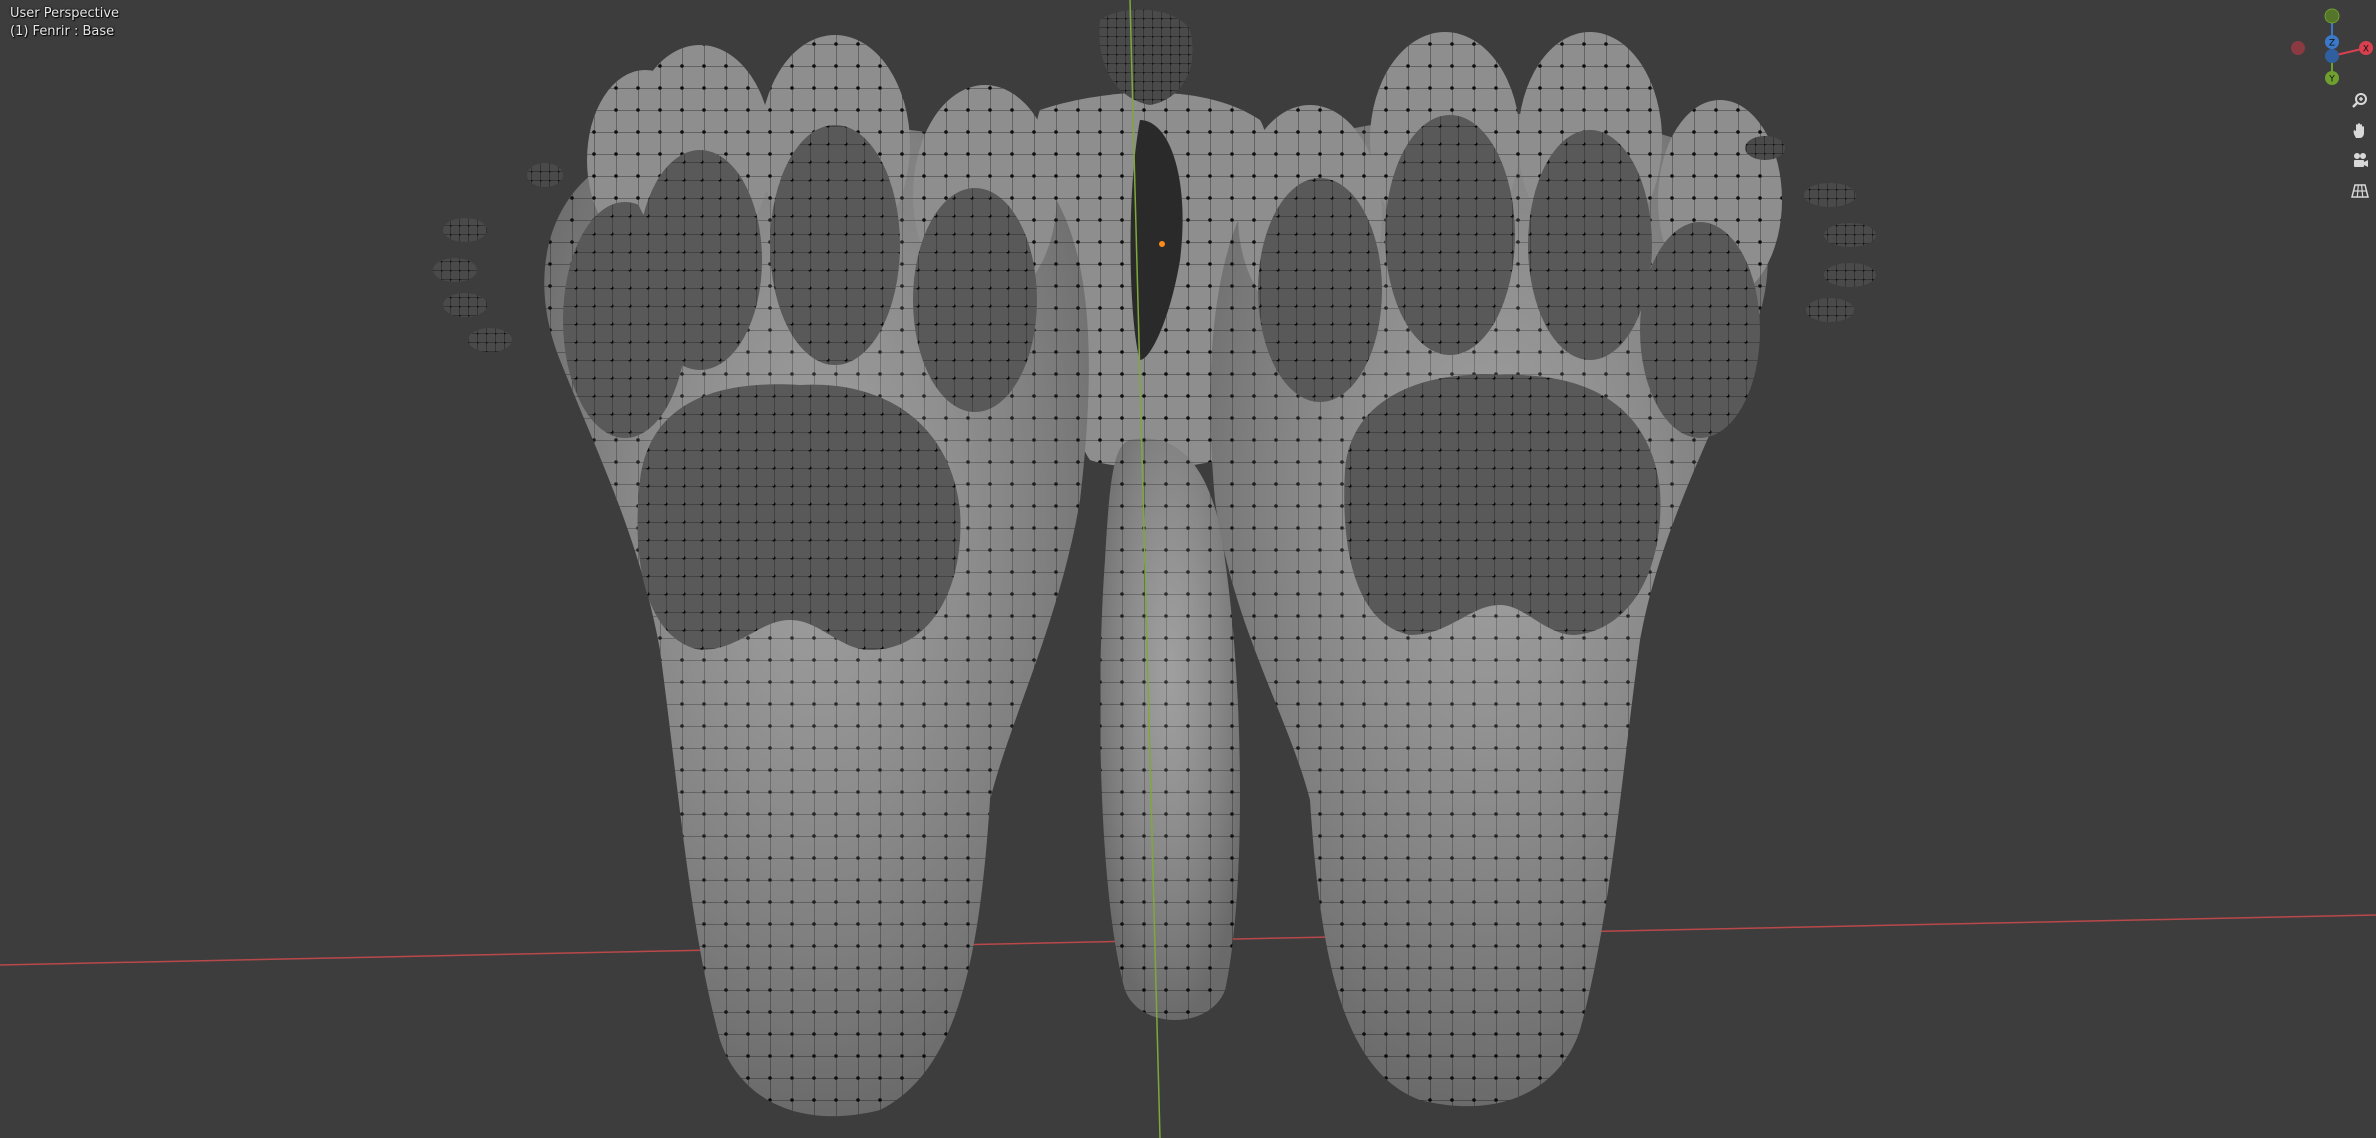 This screenshot has width=2376, height=1138. Describe the element at coordinates (2332, 44) in the screenshot. I see `gizmo-z-label: Z` at that location.